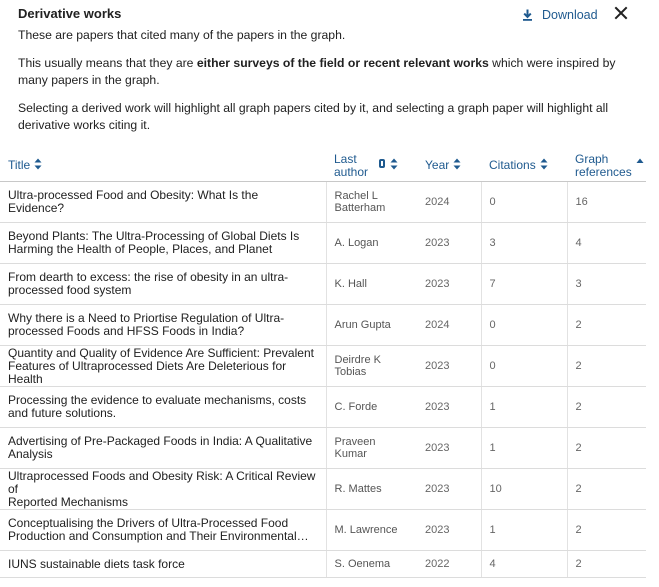 The height and width of the screenshot is (587, 659). I want to click on column-header-graph-references: Graph references, so click(606, 166).